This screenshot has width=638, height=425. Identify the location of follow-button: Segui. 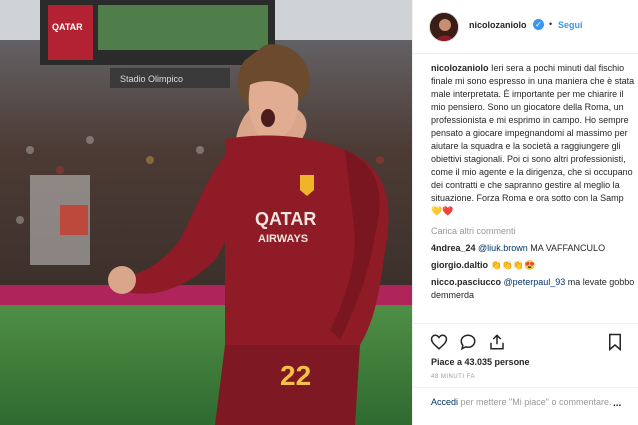
(570, 25).